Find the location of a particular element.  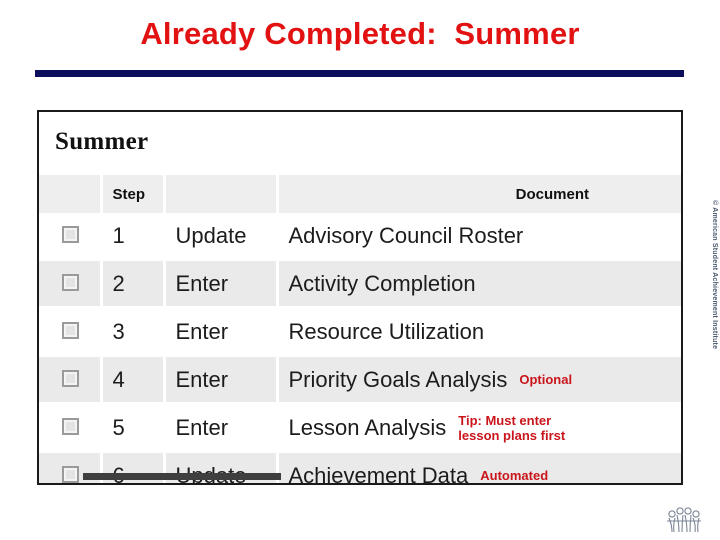

horizontal-scrollbar is located at coordinates (182, 476).